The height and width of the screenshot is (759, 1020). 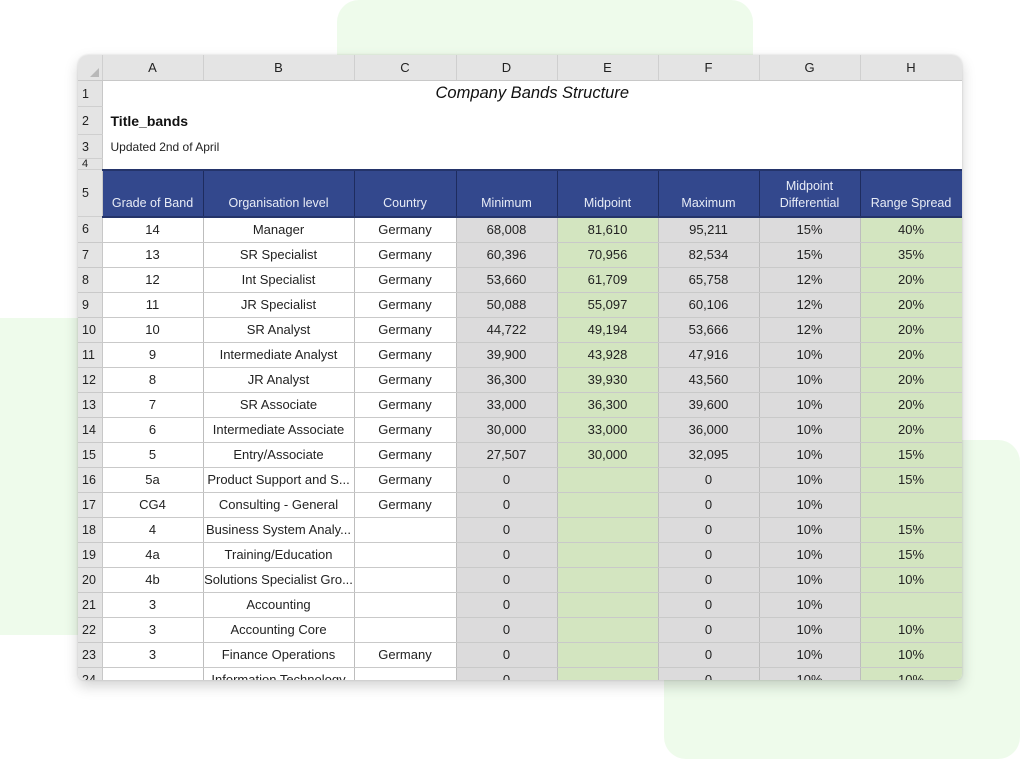 What do you see at coordinates (810, 193) in the screenshot?
I see `header-midpoint-differential: Midpoint Differential` at bounding box center [810, 193].